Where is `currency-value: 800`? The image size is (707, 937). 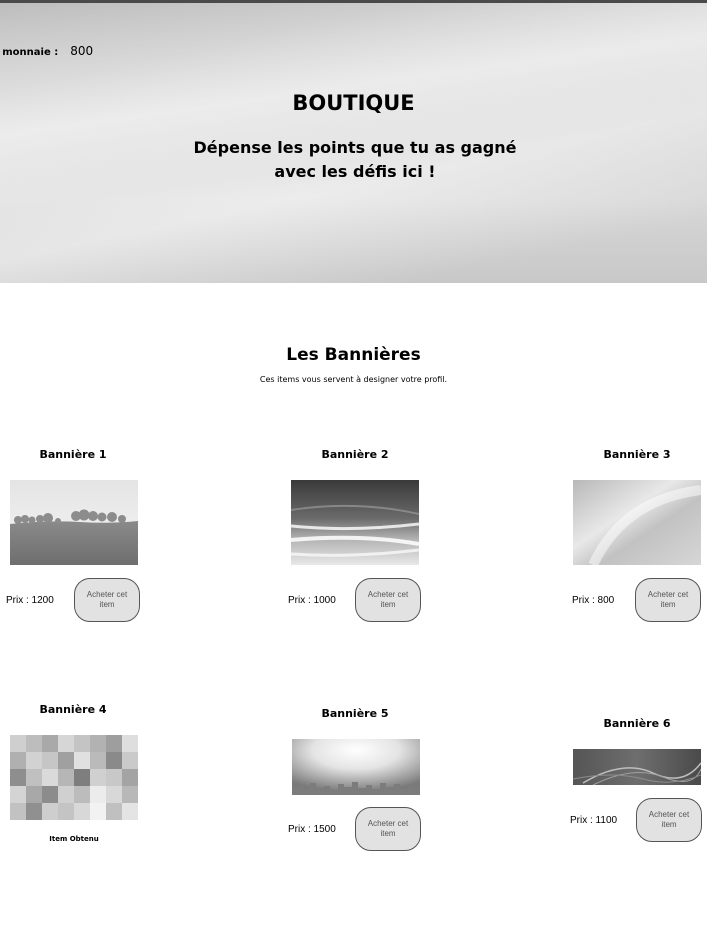
currency-value: 800 is located at coordinates (82, 51).